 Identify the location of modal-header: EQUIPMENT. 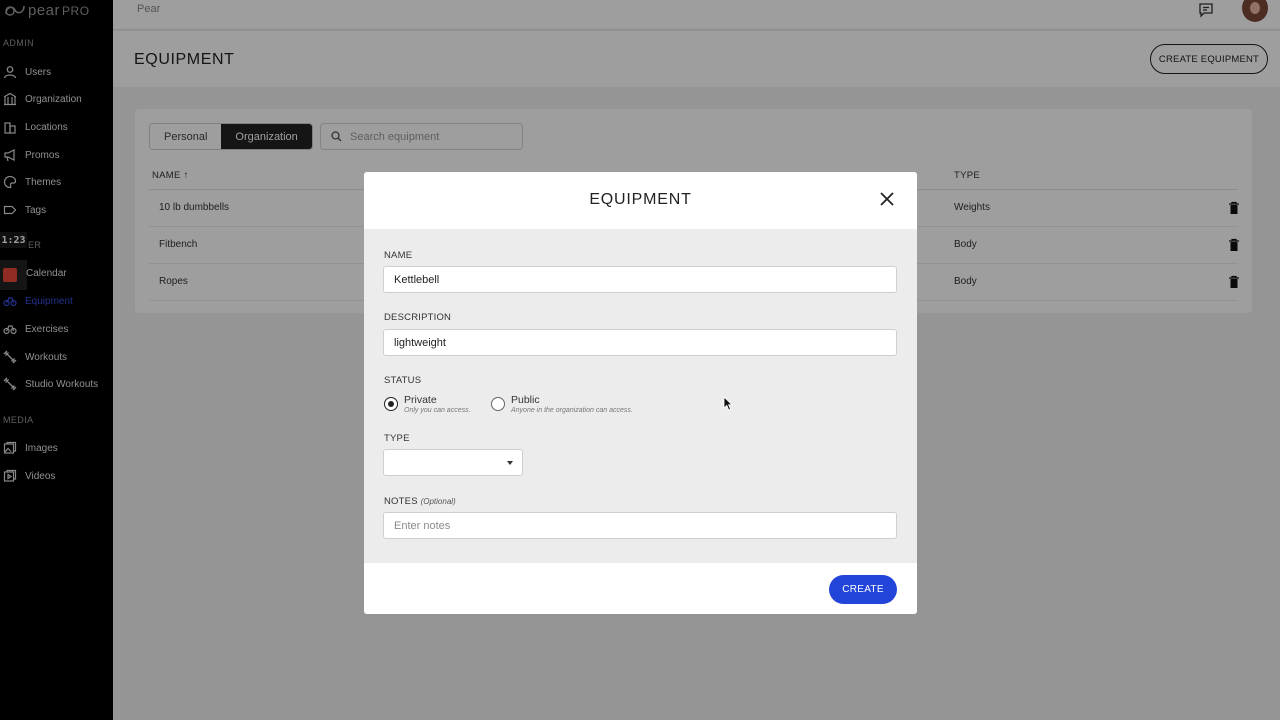
(640, 200).